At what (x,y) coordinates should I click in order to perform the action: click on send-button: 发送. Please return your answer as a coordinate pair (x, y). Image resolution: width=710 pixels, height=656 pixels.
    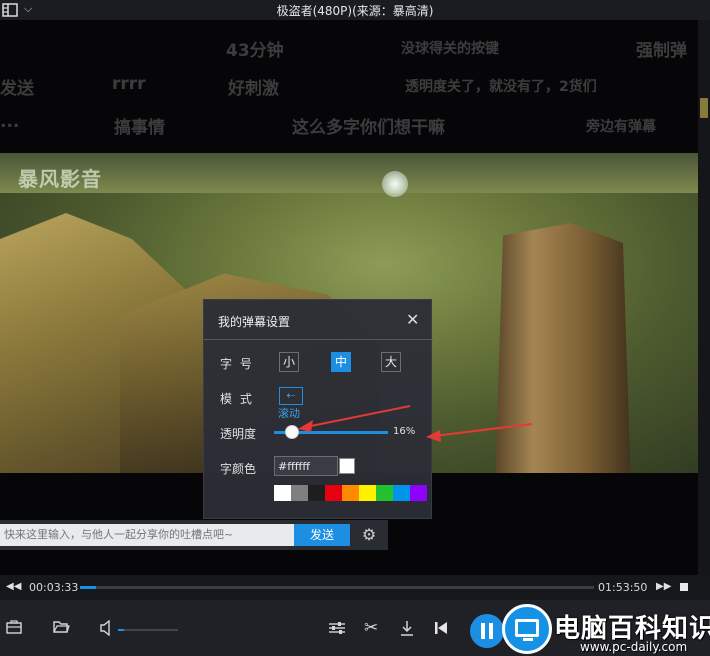
    Looking at the image, I should click on (322, 535).